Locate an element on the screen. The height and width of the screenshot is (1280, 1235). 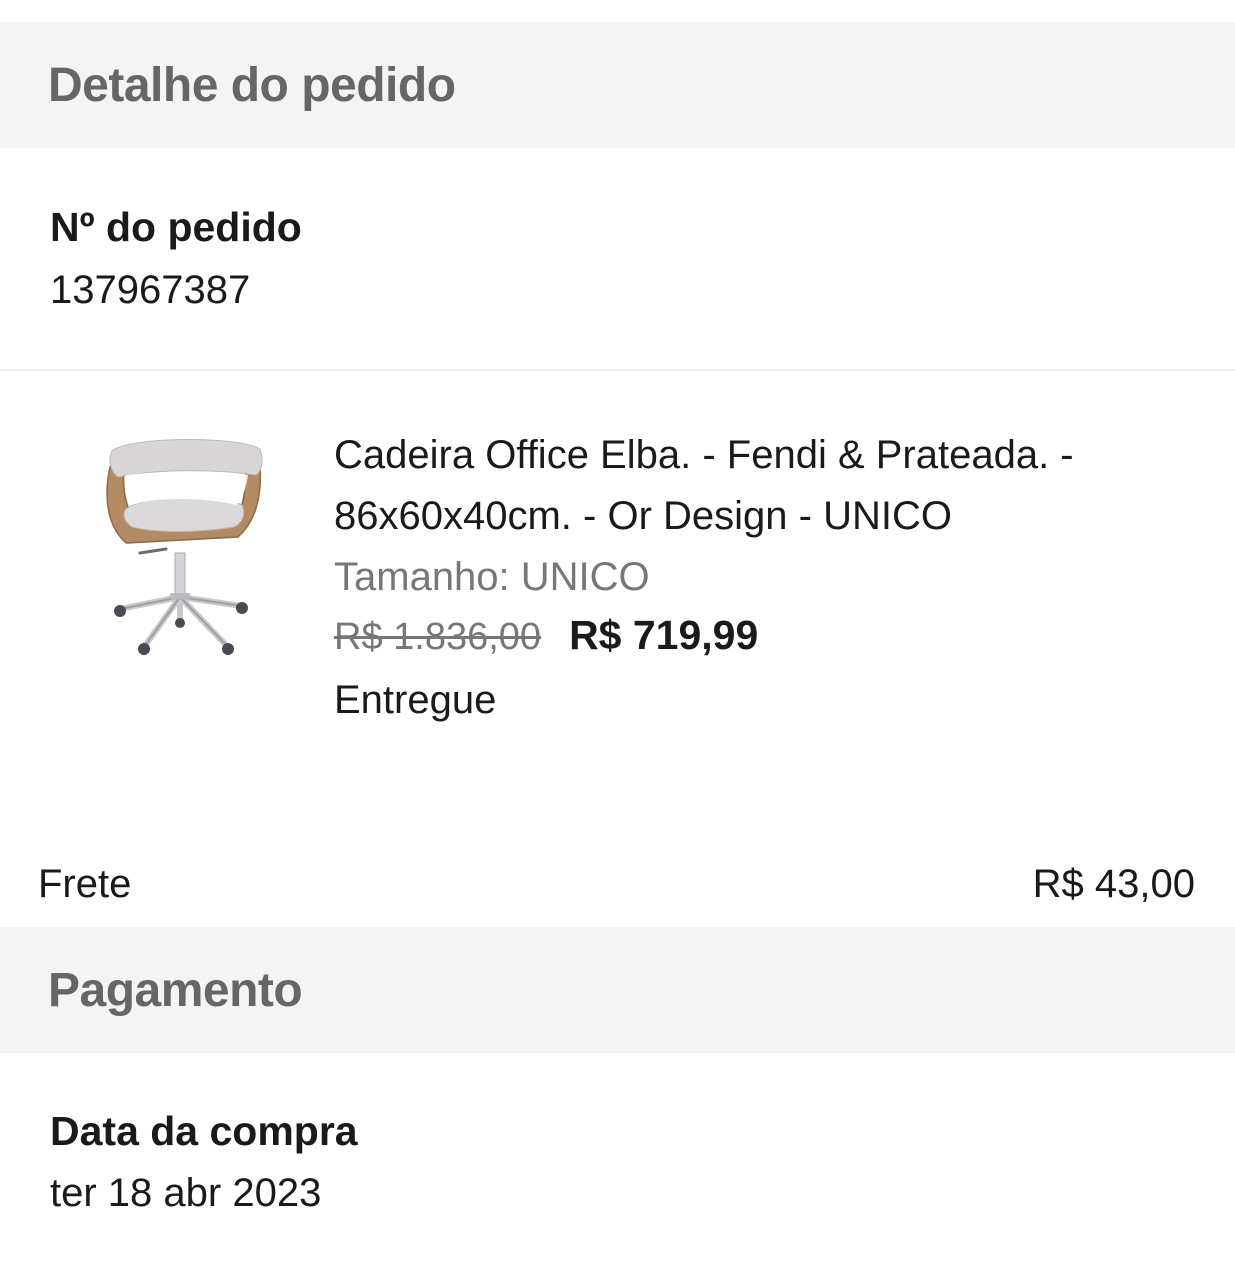
shipping-value: R$ 43,00 is located at coordinates (1113, 884).